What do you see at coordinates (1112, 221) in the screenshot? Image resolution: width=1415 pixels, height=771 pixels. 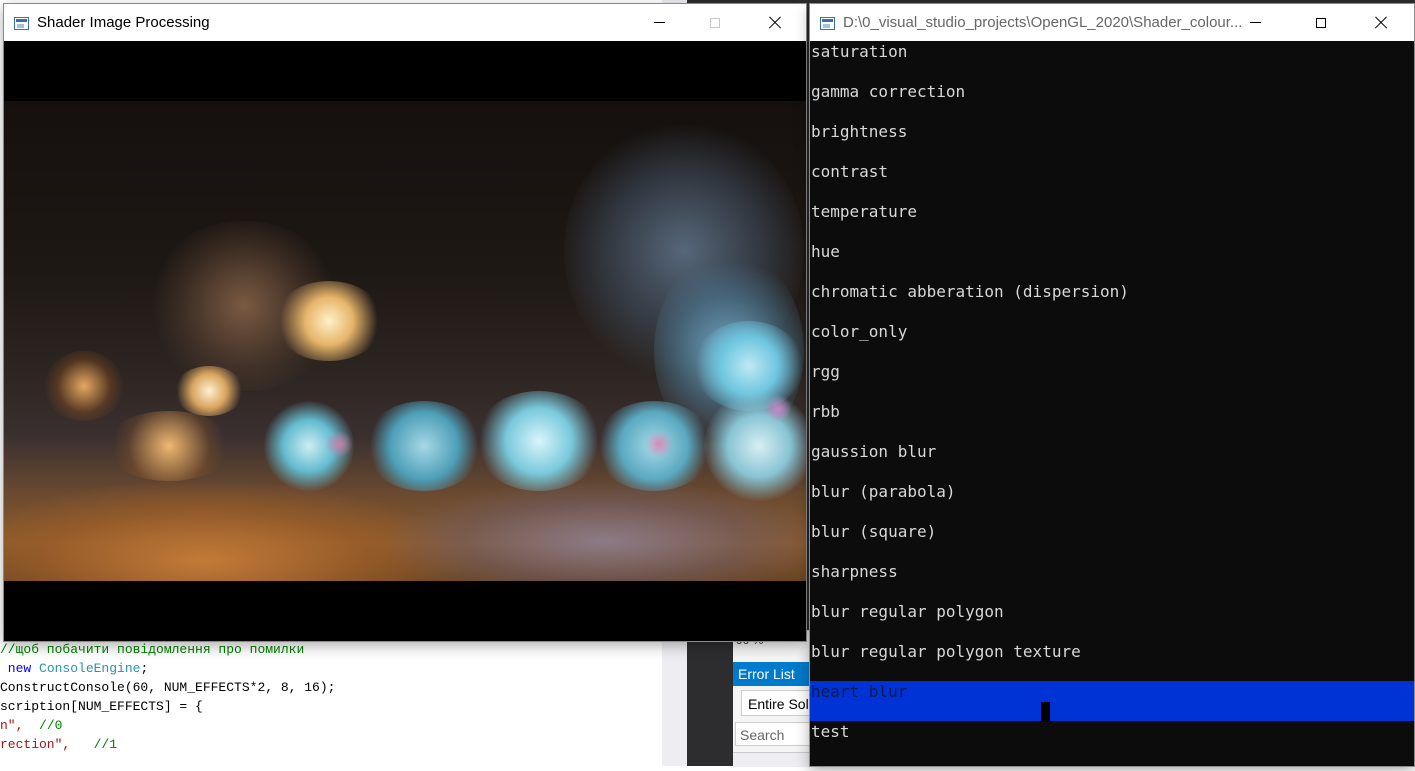 I see `effect-item: temperature` at bounding box center [1112, 221].